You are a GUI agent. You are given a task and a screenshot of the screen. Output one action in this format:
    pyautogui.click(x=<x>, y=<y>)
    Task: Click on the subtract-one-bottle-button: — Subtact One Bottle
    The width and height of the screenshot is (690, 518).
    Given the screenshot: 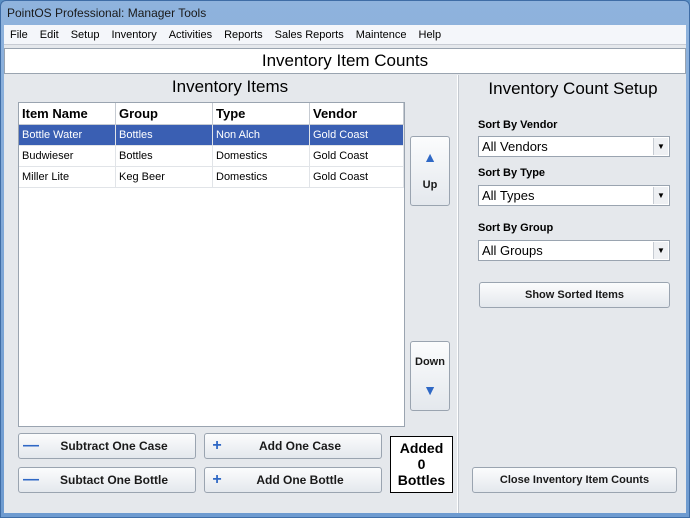 What is the action you would take?
    pyautogui.click(x=107, y=480)
    